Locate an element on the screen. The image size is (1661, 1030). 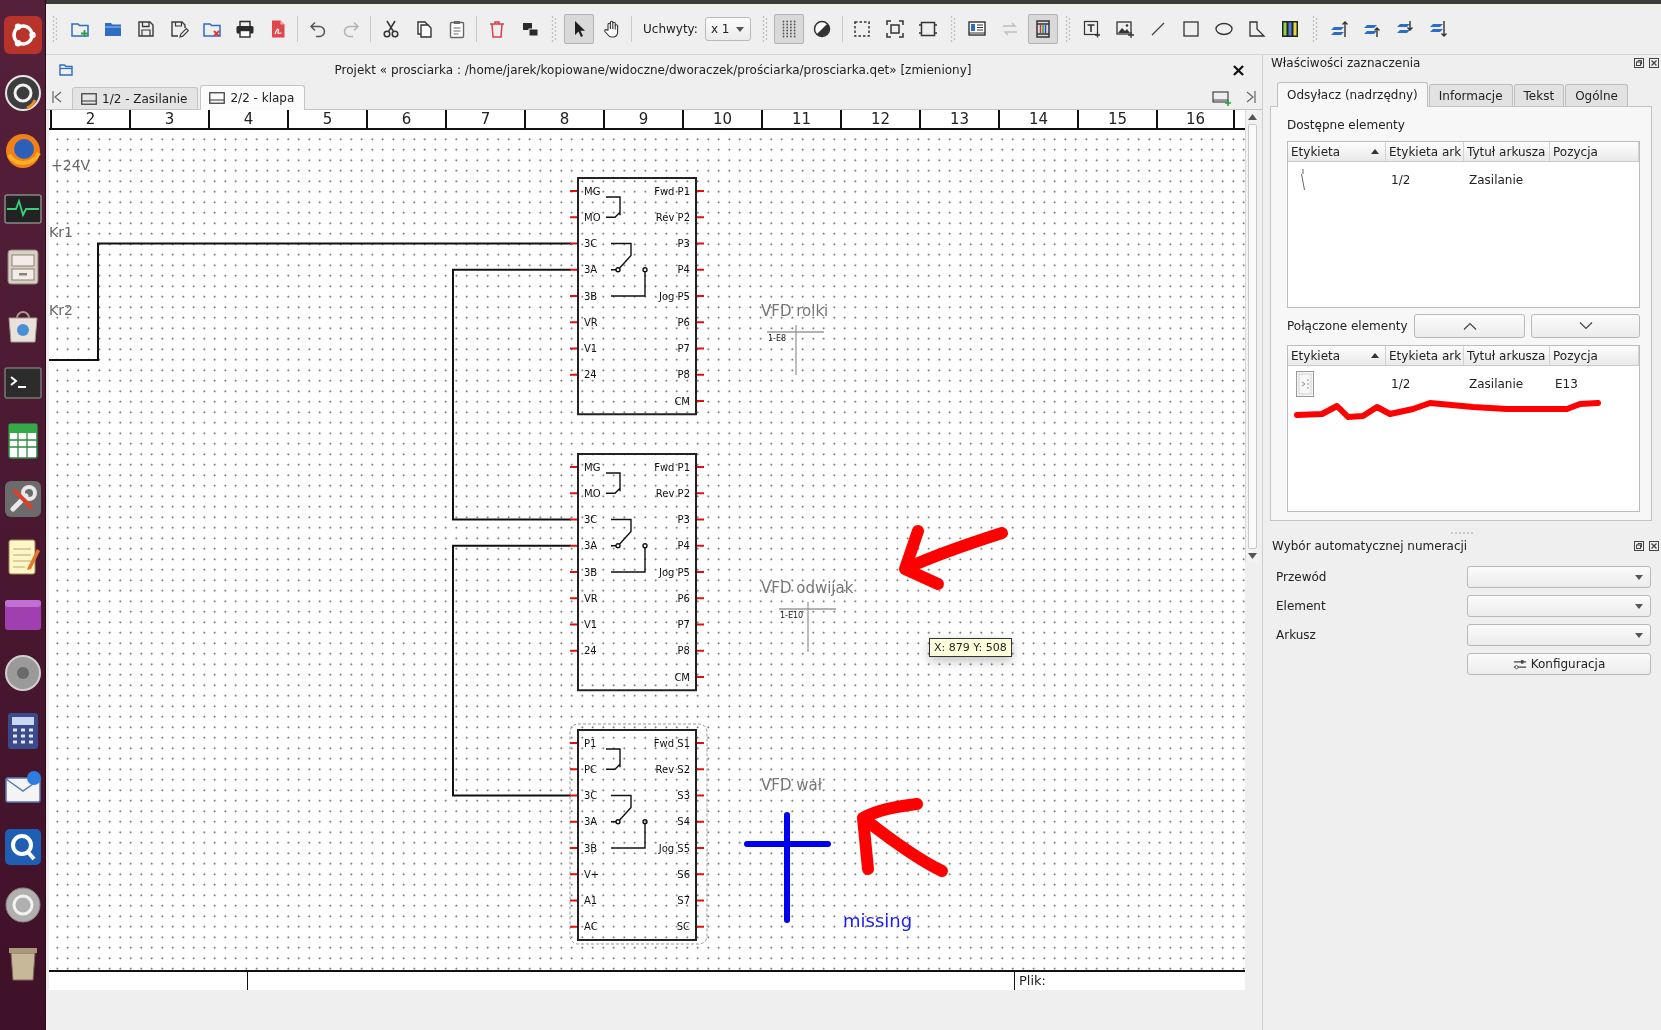
pin-label: PC is located at coordinates (590, 769).